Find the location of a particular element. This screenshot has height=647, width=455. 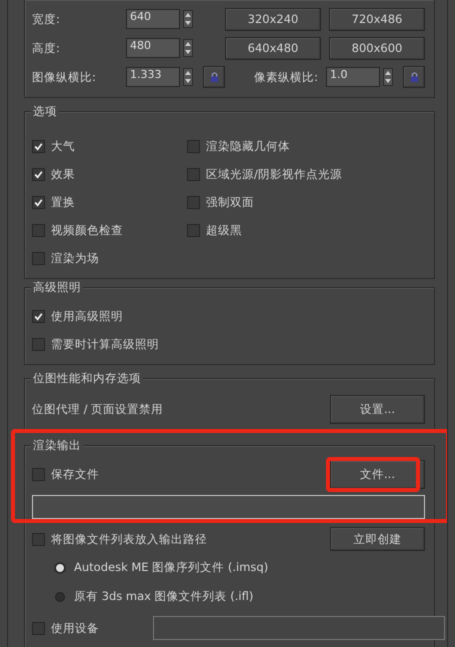

checkbox-label: 保存文件 is located at coordinates (75, 474).